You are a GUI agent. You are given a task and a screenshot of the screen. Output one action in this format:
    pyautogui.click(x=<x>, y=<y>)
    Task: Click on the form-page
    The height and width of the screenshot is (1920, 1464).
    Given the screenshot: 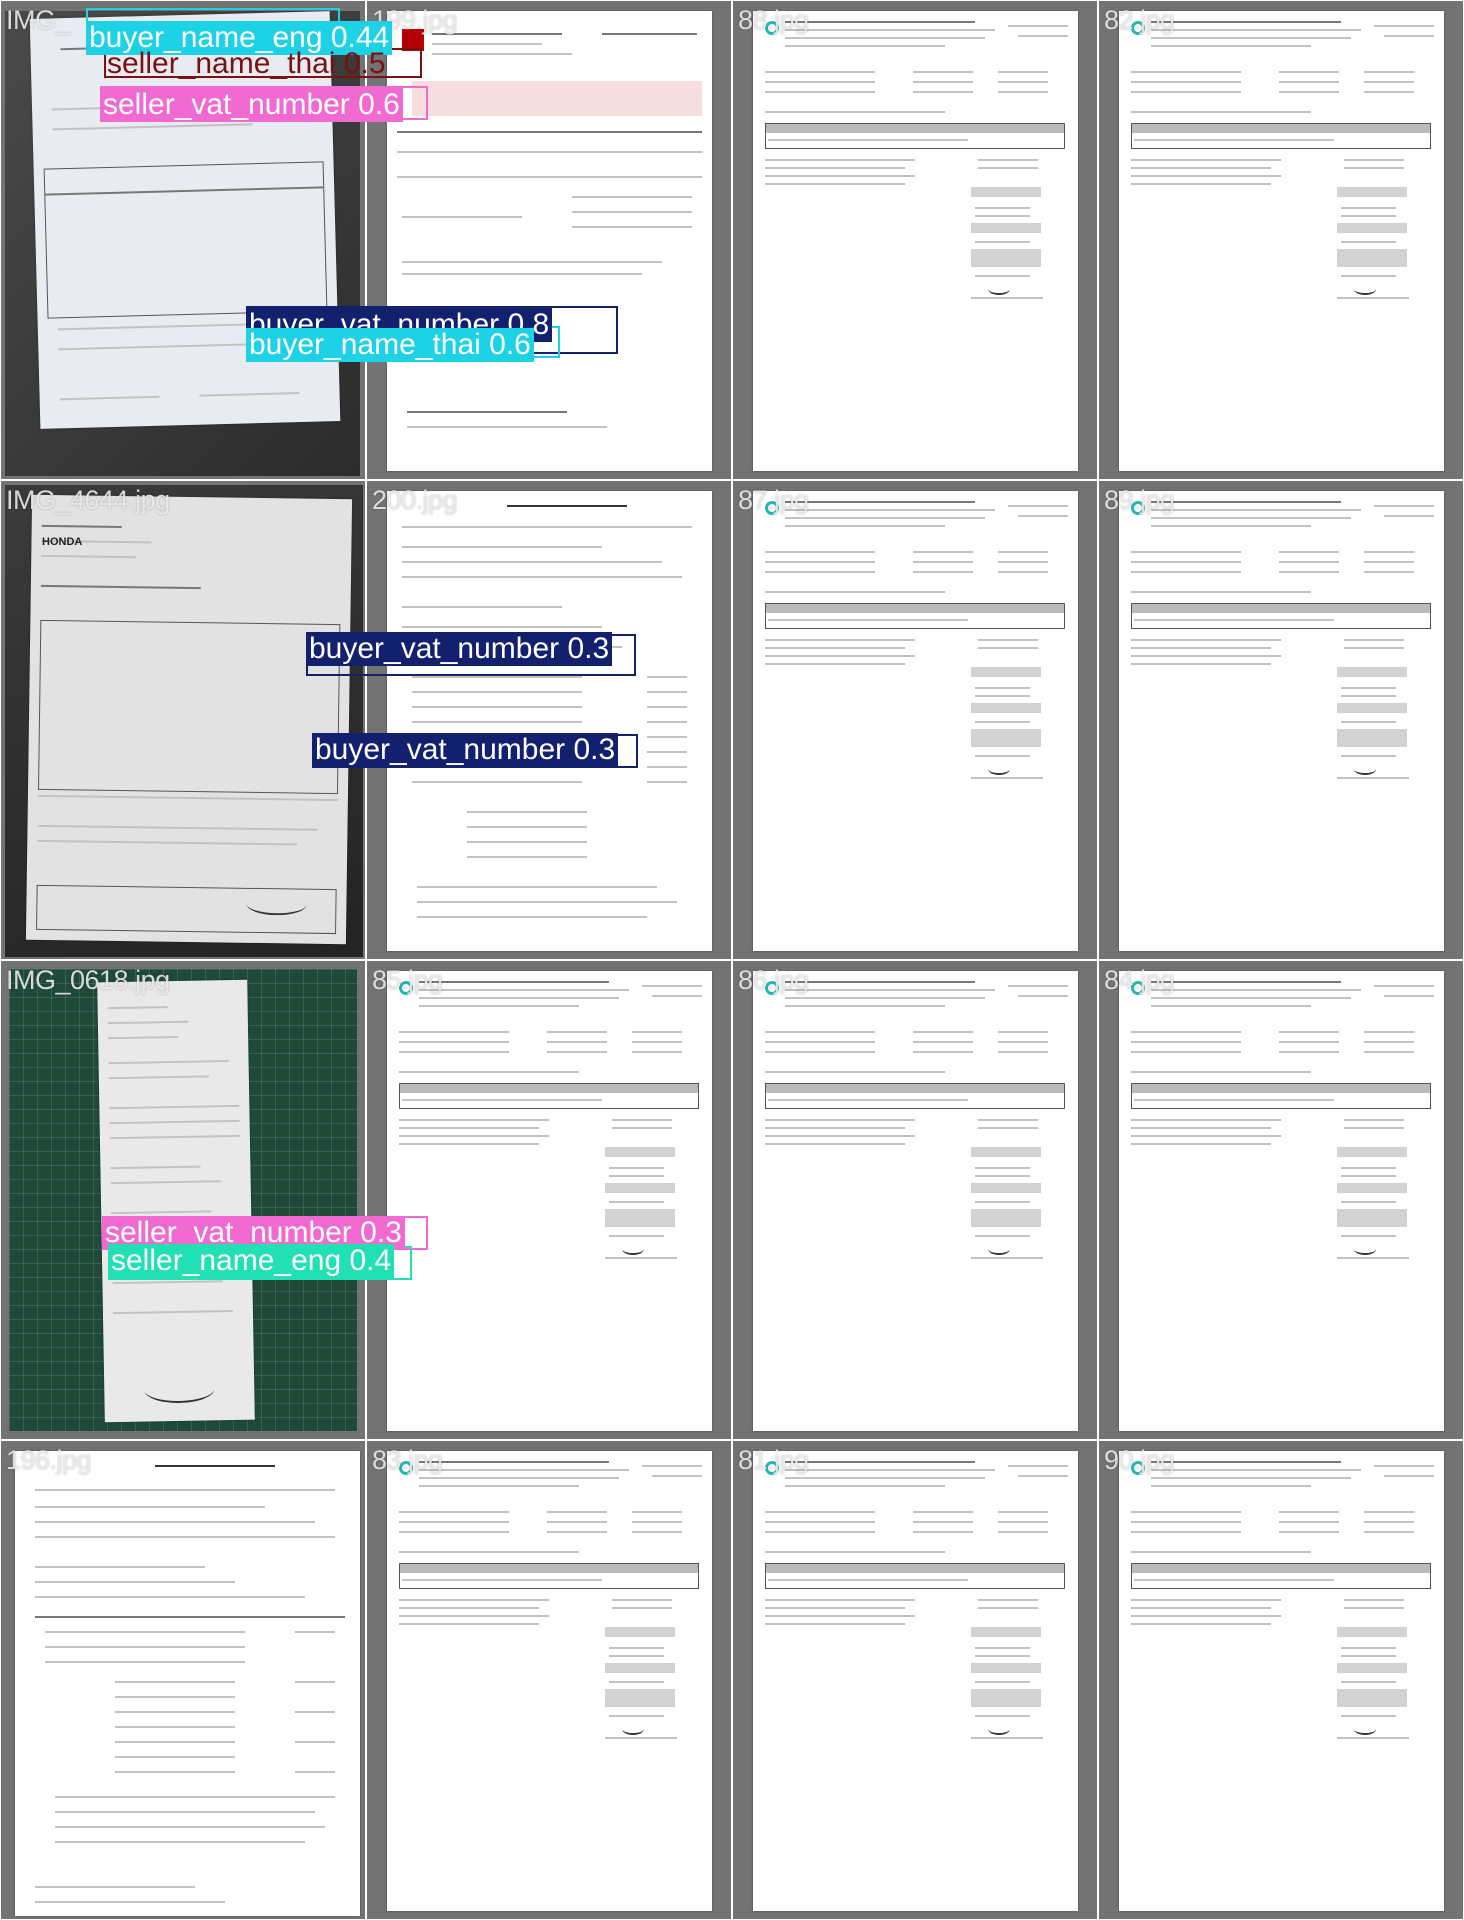 What is the action you would take?
    pyautogui.click(x=915, y=241)
    